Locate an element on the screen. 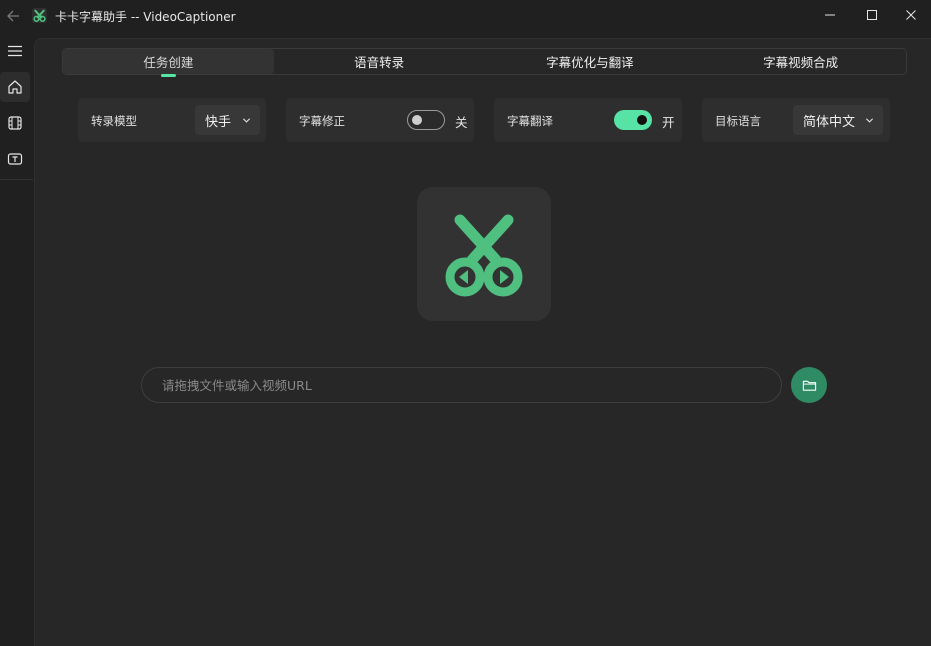  transcribe-model-label: 转录模型 is located at coordinates (114, 121).